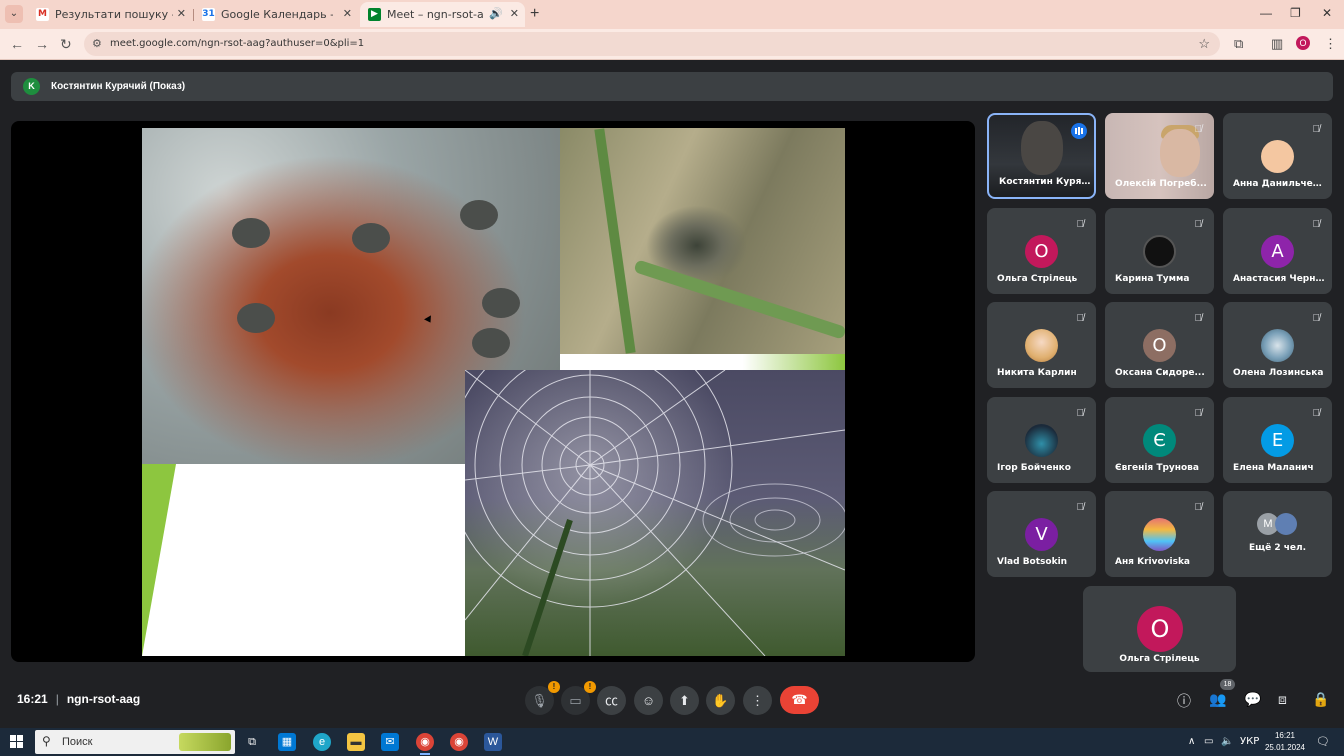 This screenshot has height=756, width=1344. I want to click on chat-icon: 💬, so click(1252, 699).